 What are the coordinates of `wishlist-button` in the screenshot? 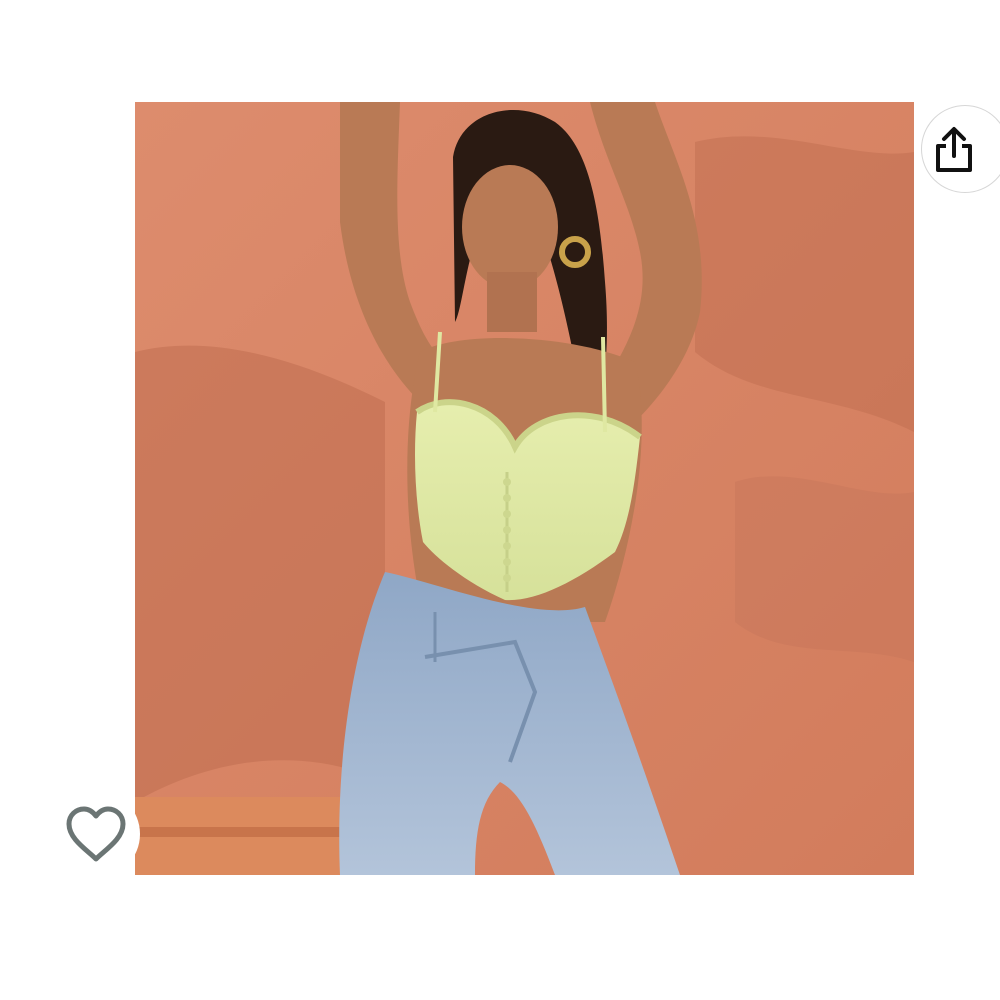 It's located at (96, 834).